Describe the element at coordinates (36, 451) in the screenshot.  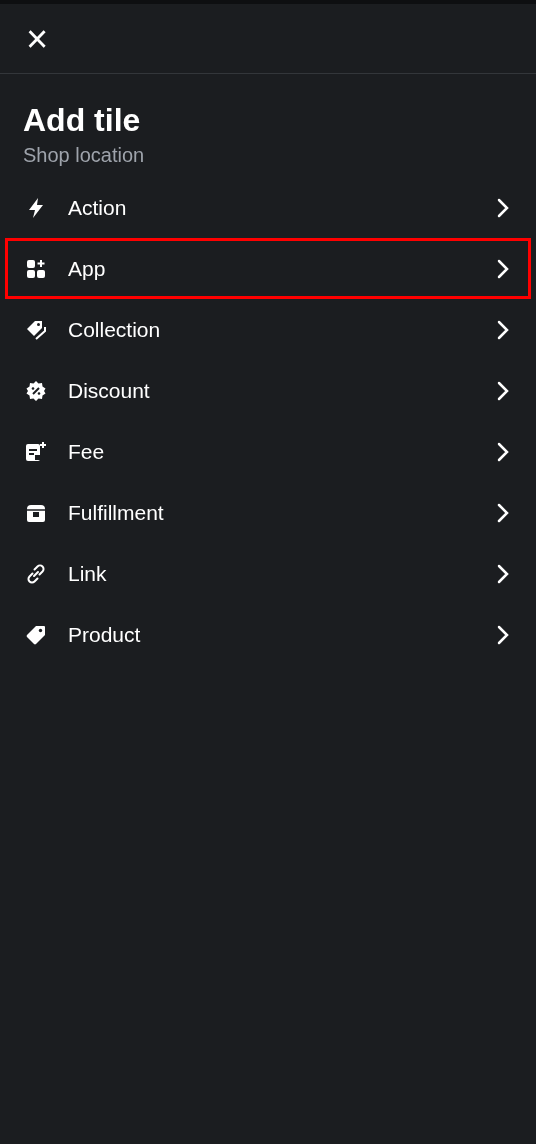
I see `receipt-plus-icon` at that location.